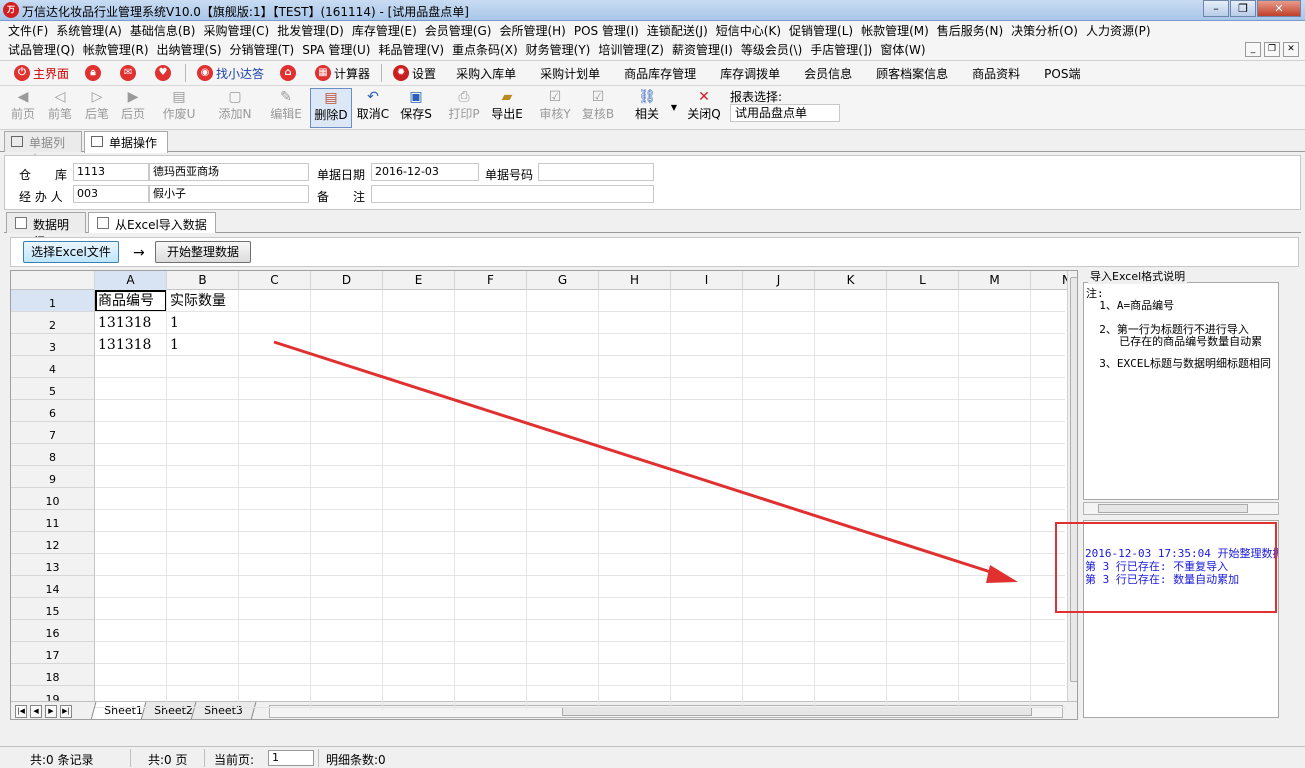  I want to click on home-house-button: ⌂, so click(289, 73).